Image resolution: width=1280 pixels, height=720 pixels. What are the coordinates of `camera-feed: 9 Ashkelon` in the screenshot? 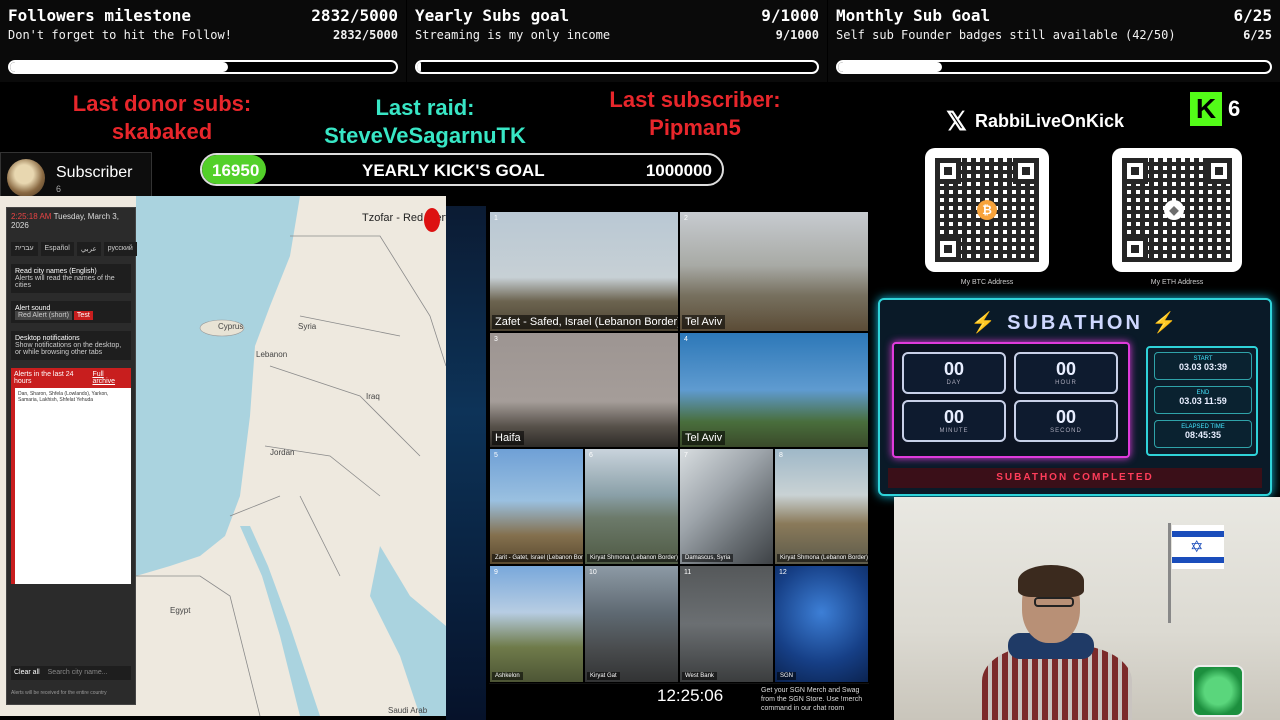 It's located at (536, 624).